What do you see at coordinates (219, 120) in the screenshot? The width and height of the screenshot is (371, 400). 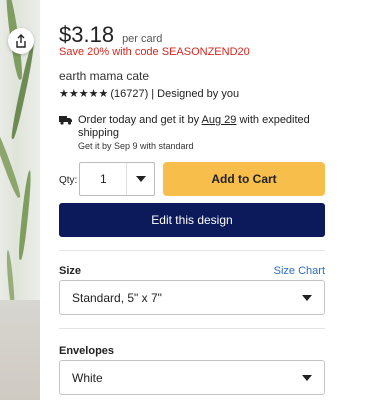 I see `delivery-date-link: Aug 29` at bounding box center [219, 120].